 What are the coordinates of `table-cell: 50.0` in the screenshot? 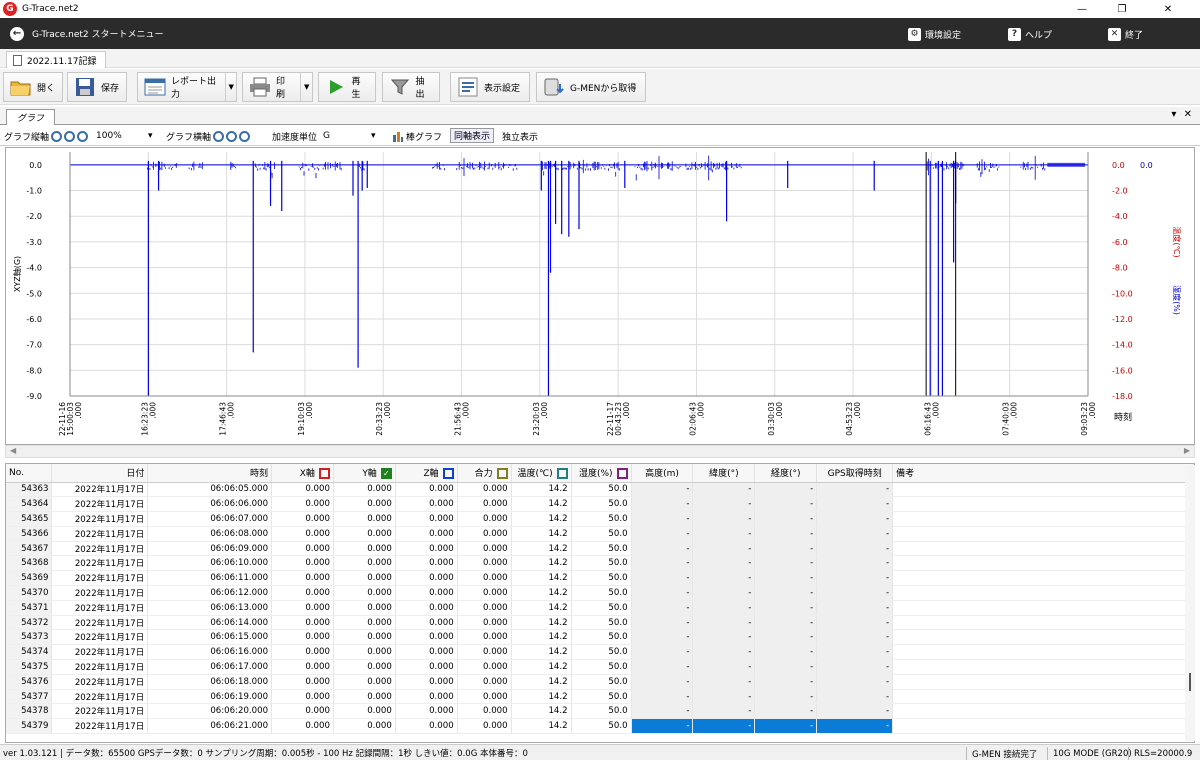 It's located at (601, 711).